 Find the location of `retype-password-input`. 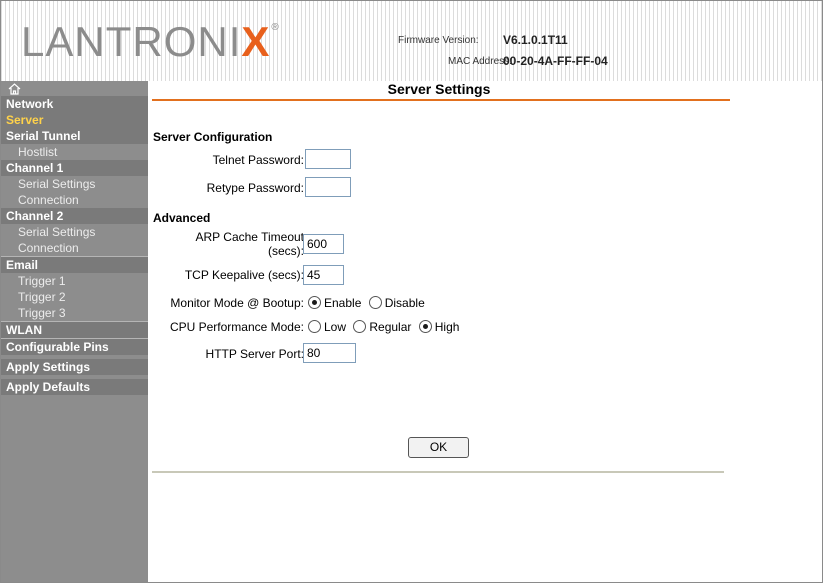

retype-password-input is located at coordinates (328, 187).